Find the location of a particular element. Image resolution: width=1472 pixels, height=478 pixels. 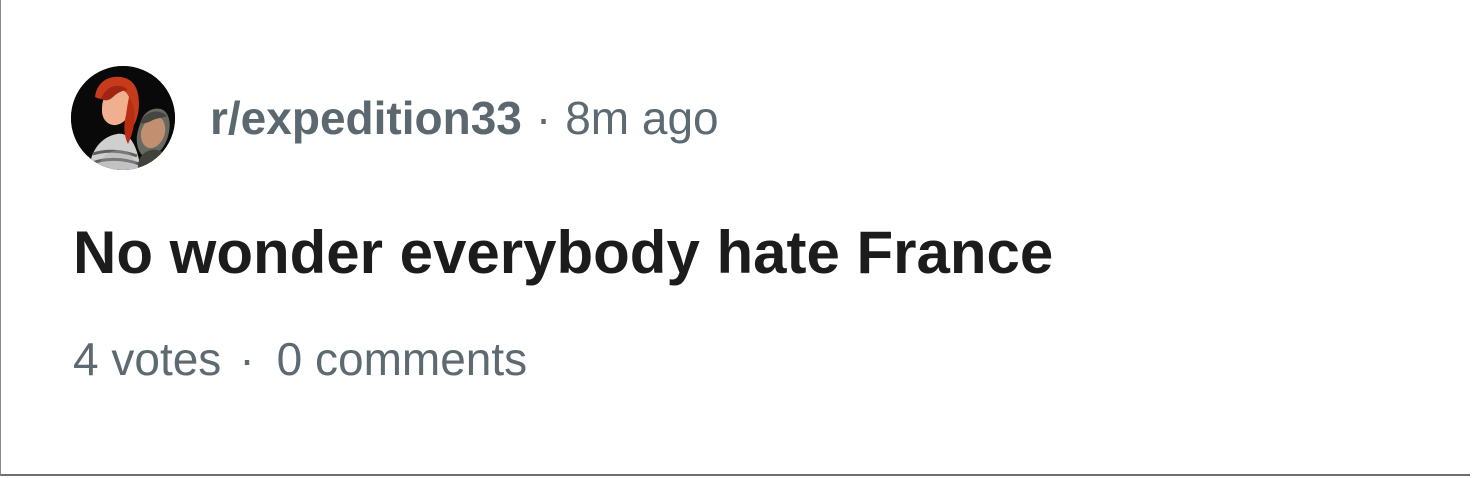

post-header: r/expedition33 · 8m ago is located at coordinates (395, 118).